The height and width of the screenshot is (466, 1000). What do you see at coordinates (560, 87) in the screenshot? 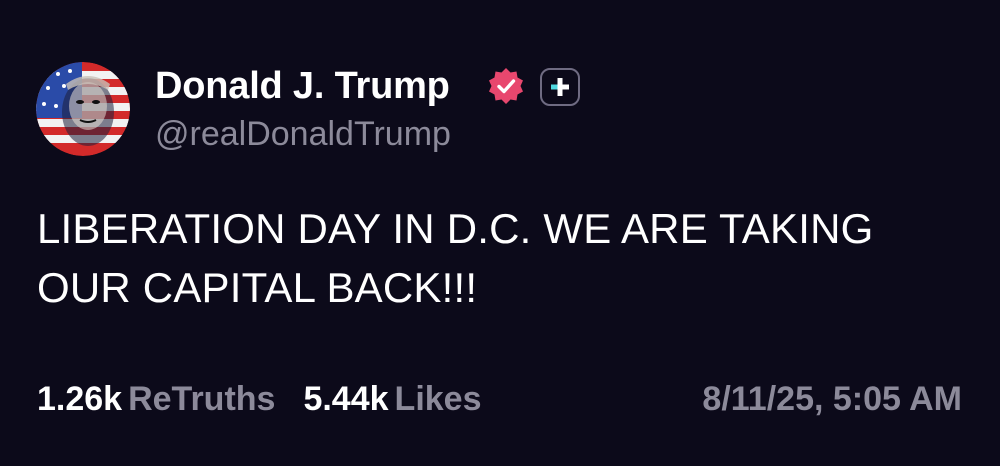
I see `plus-badge-icon` at bounding box center [560, 87].